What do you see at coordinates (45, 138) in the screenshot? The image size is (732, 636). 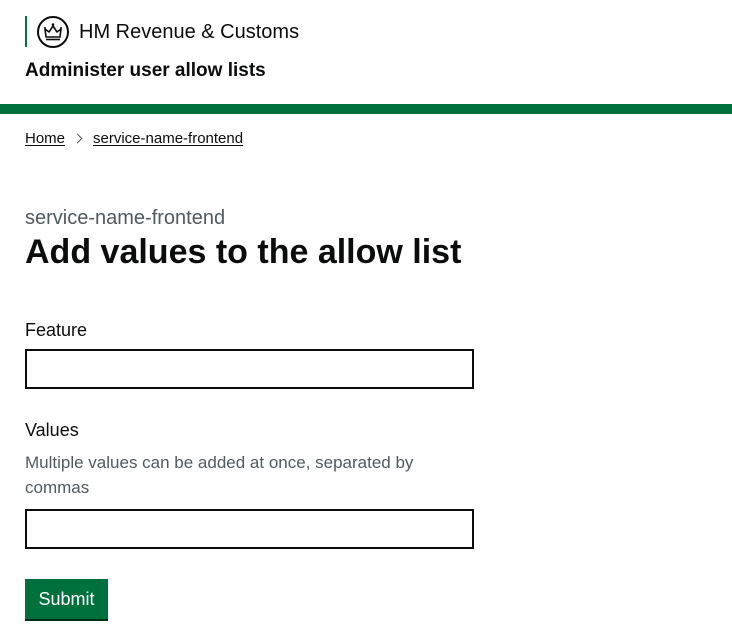 I see `breadcrumb-home-link: Home` at bounding box center [45, 138].